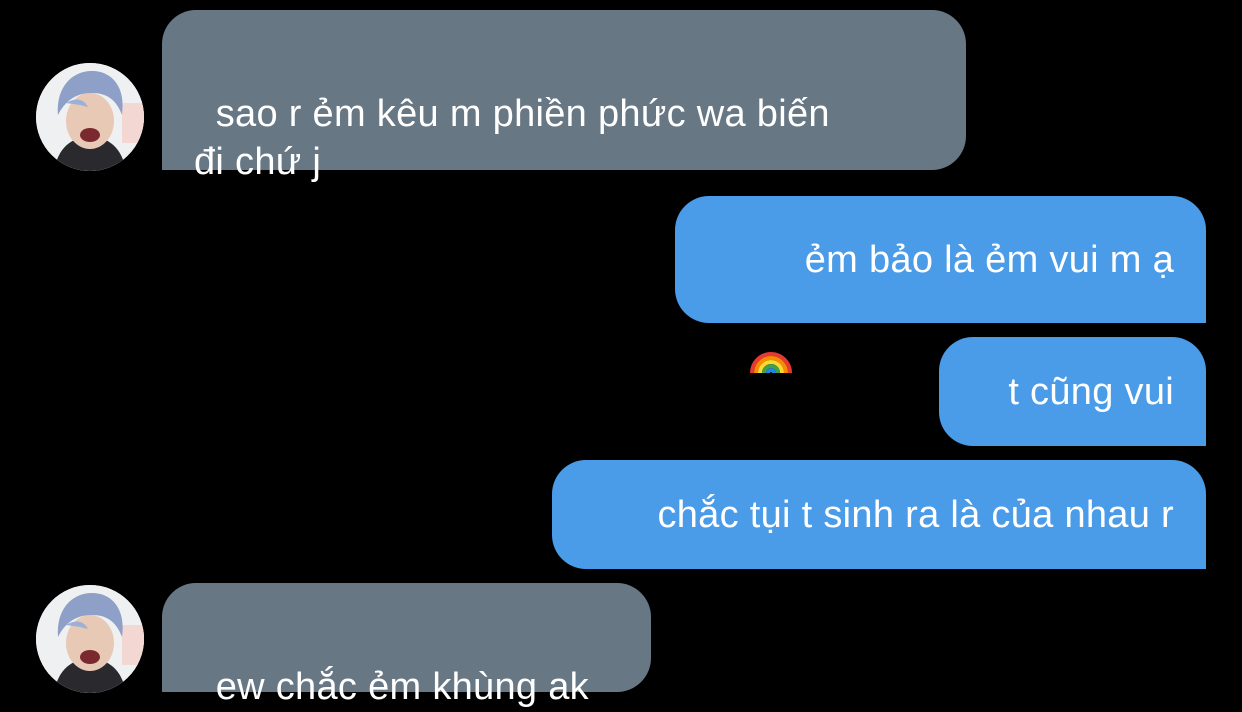 This screenshot has width=1242, height=712. I want to click on message-text: ew chắc ẻm khùng ak, so click(402, 687).